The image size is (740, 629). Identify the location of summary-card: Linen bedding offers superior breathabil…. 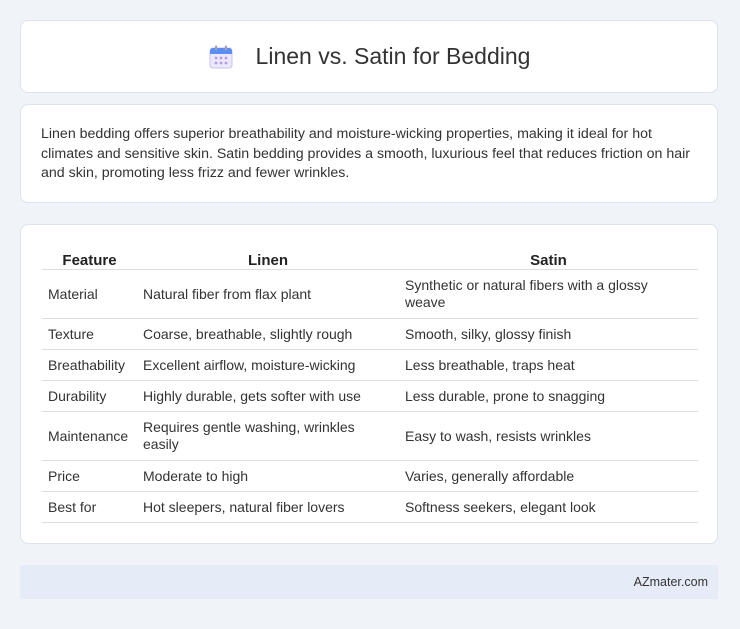
(369, 153).